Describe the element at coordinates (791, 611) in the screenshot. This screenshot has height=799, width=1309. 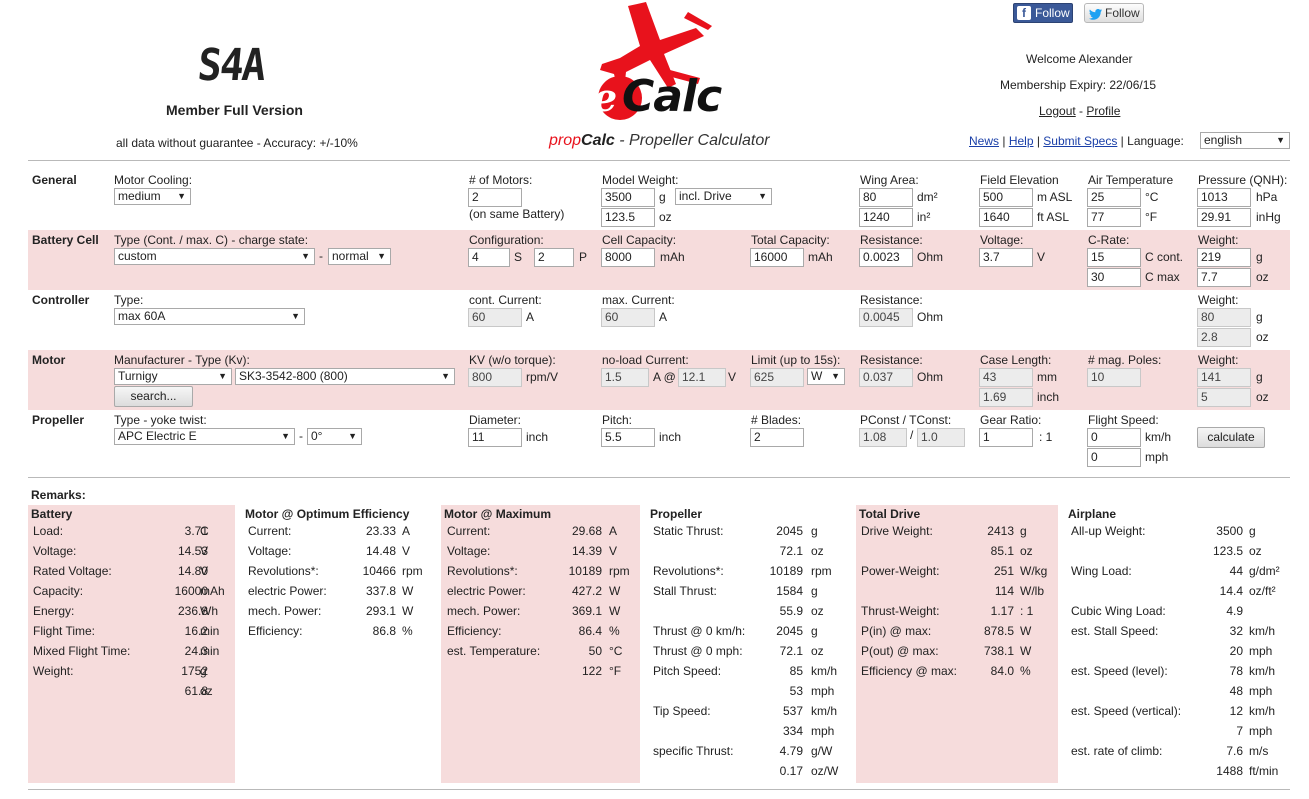
I see `result-value: 55.9` at that location.